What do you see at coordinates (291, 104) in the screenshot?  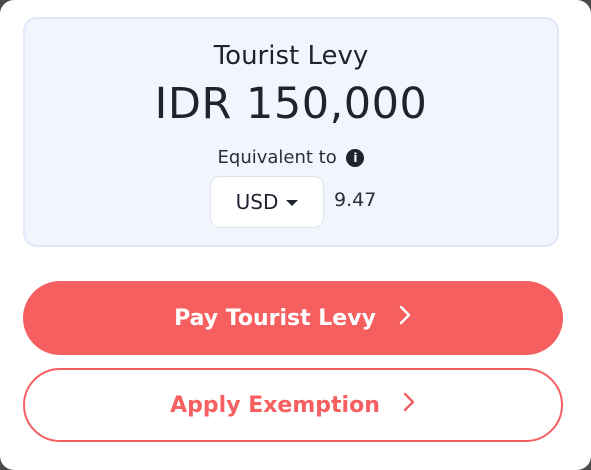 I see `levy-amount: IDR 150,000` at bounding box center [291, 104].